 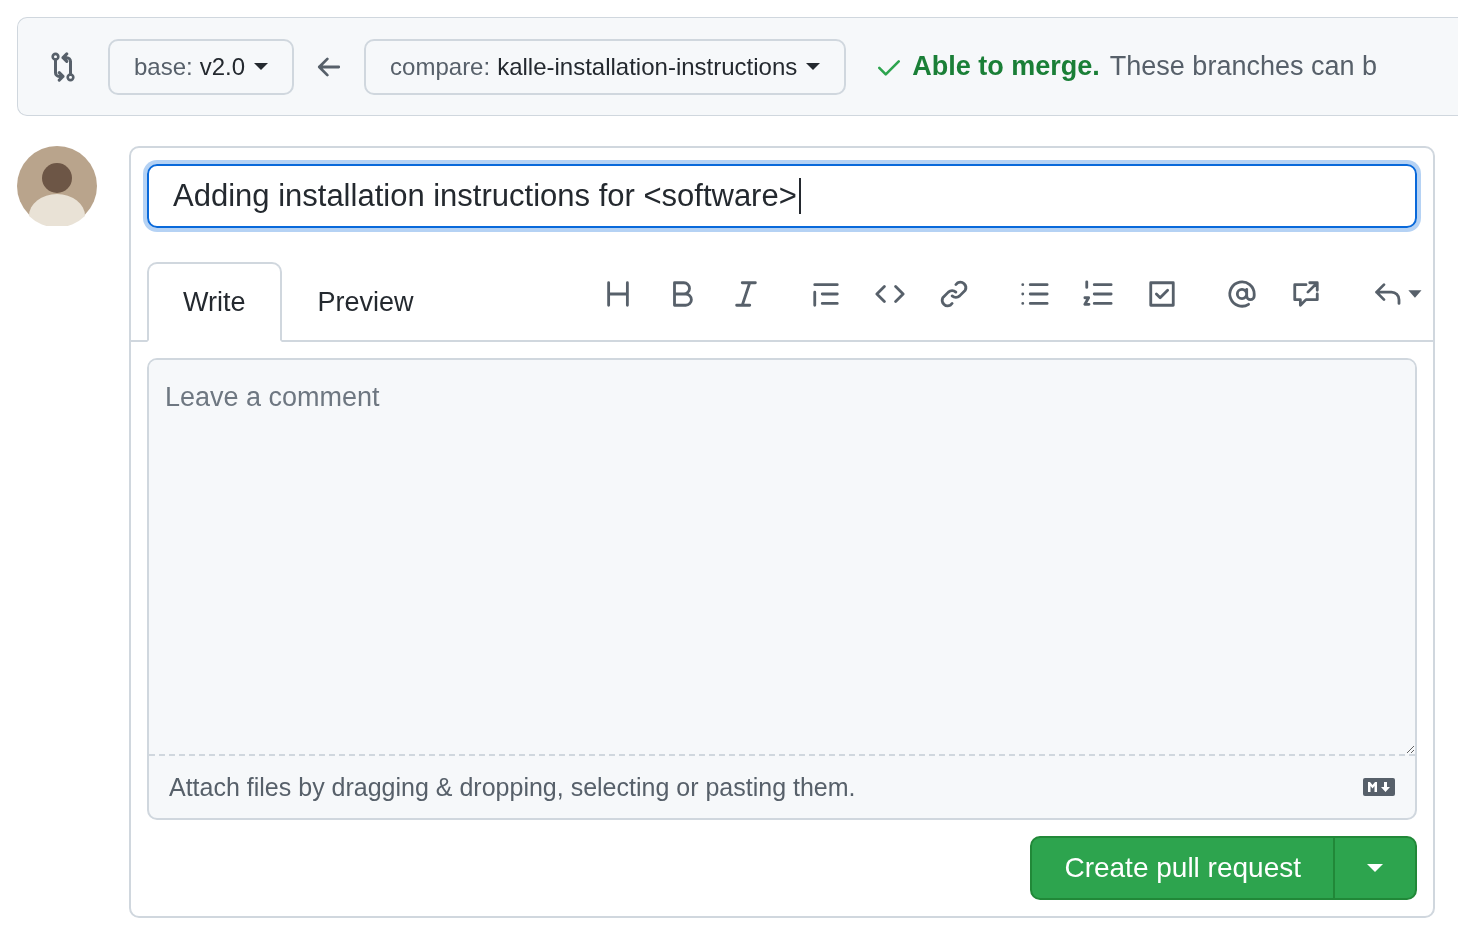 What do you see at coordinates (512, 787) in the screenshot?
I see `attach-files-hint: Attach files by dragging & dropping, selecting or pasting them.` at bounding box center [512, 787].